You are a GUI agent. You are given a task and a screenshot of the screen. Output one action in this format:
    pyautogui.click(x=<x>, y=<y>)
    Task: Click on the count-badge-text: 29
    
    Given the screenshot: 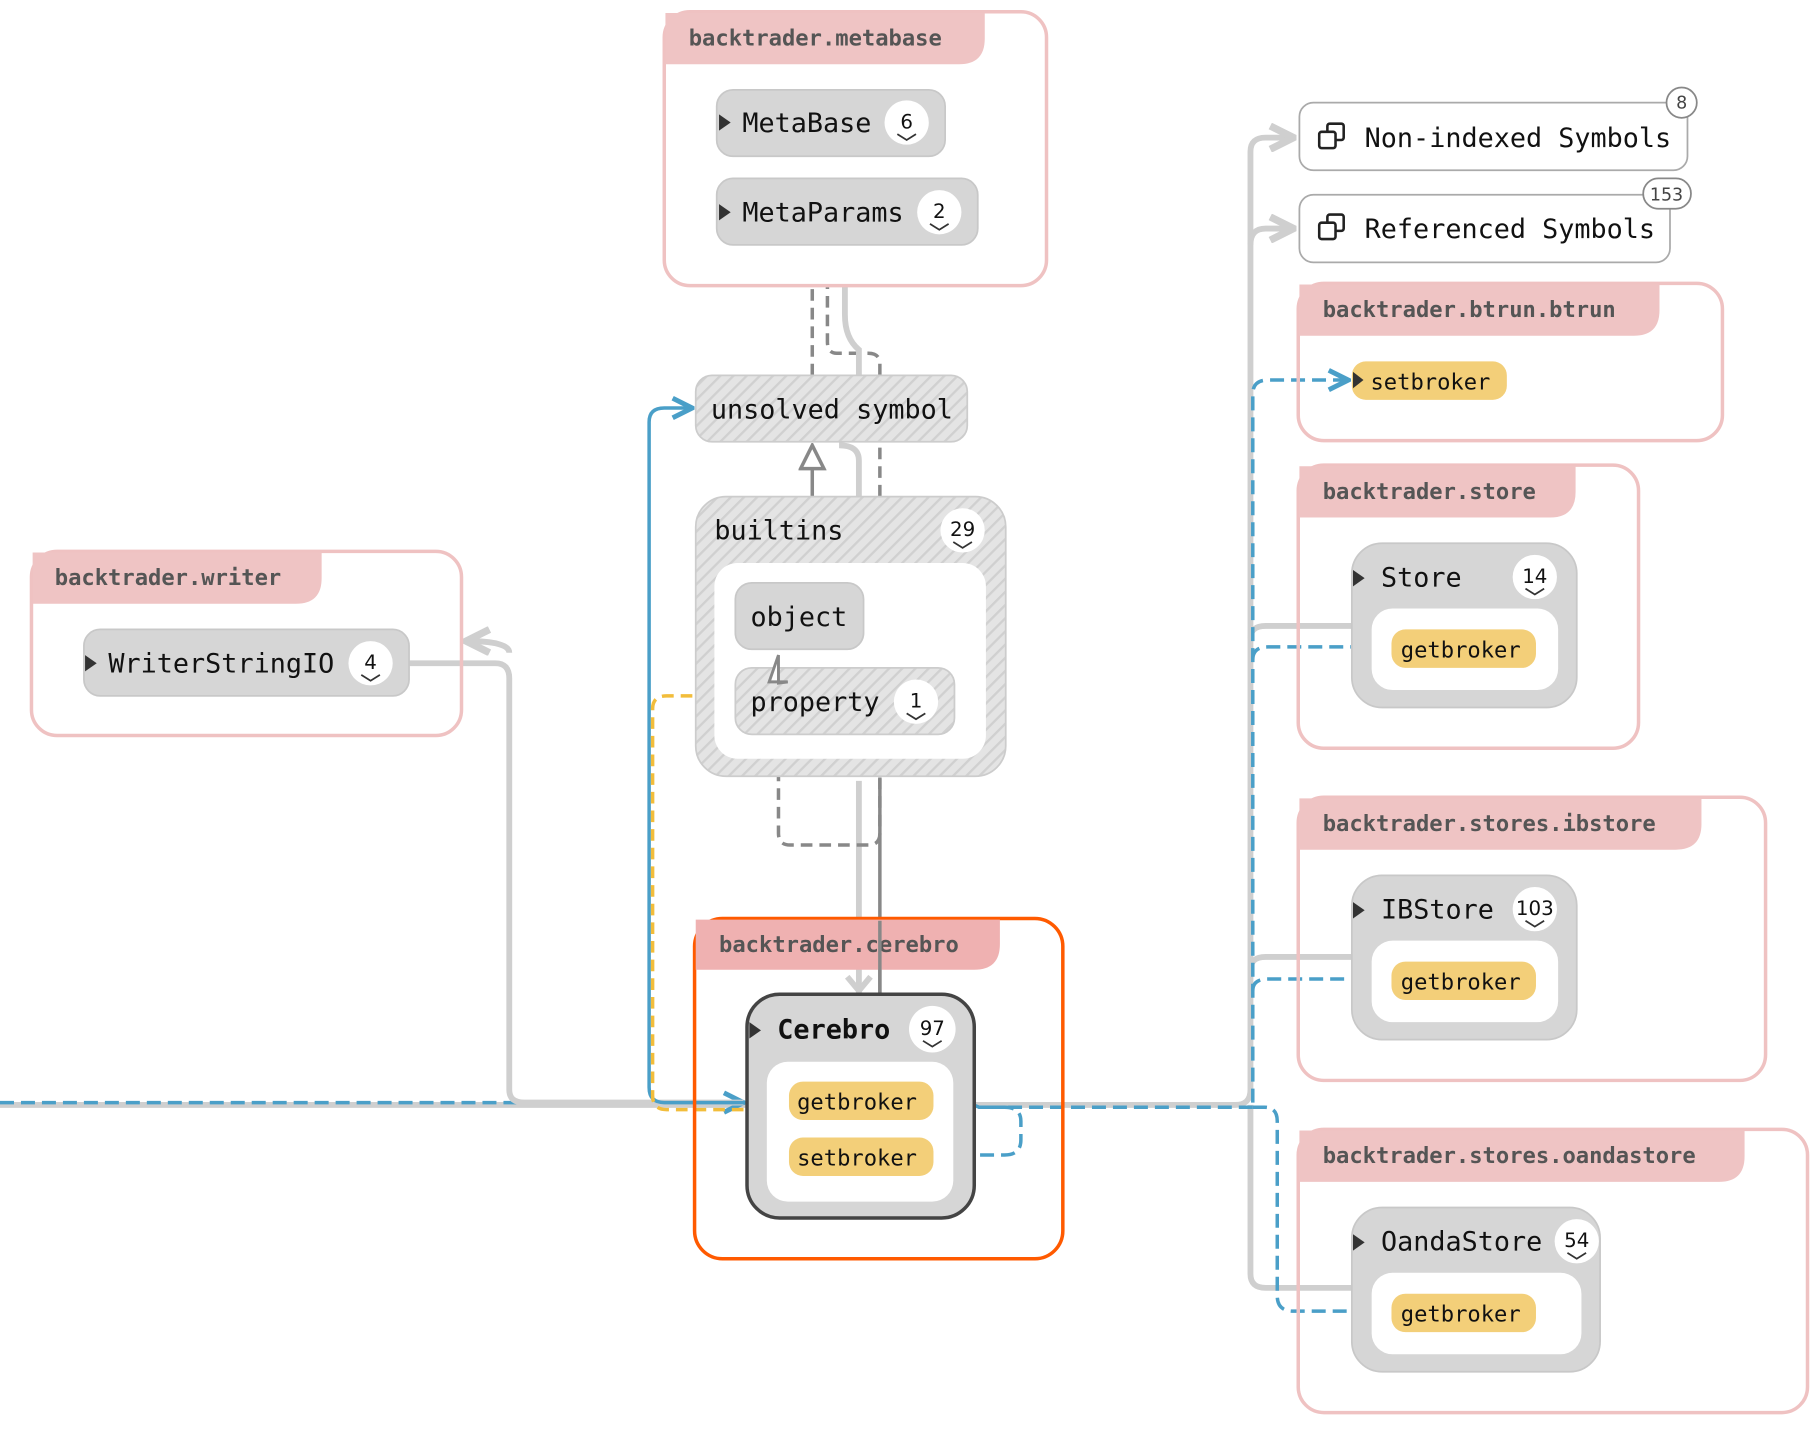 What is the action you would take?
    pyautogui.click(x=962, y=529)
    